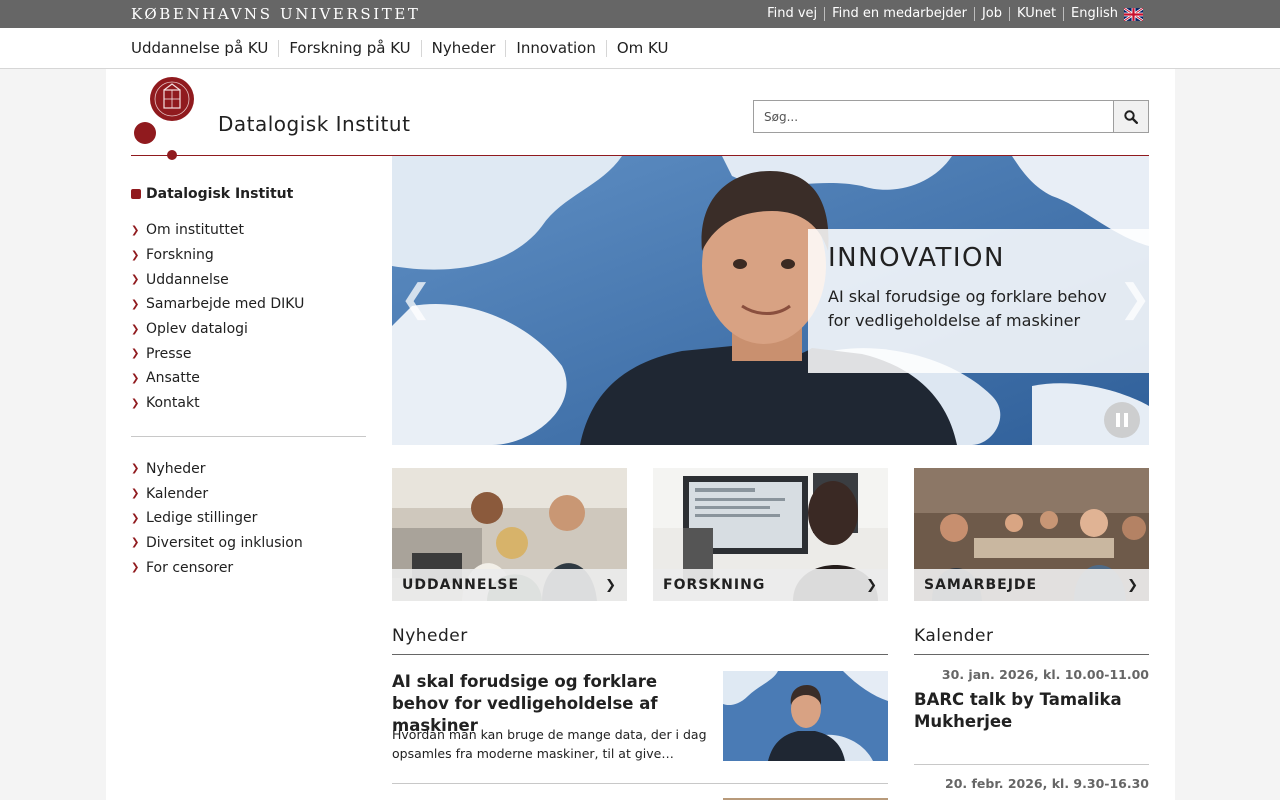 Image resolution: width=1280 pixels, height=800 pixels. I want to click on sidebar-item-kontakt: ❯ Kontakt, so click(248, 403).